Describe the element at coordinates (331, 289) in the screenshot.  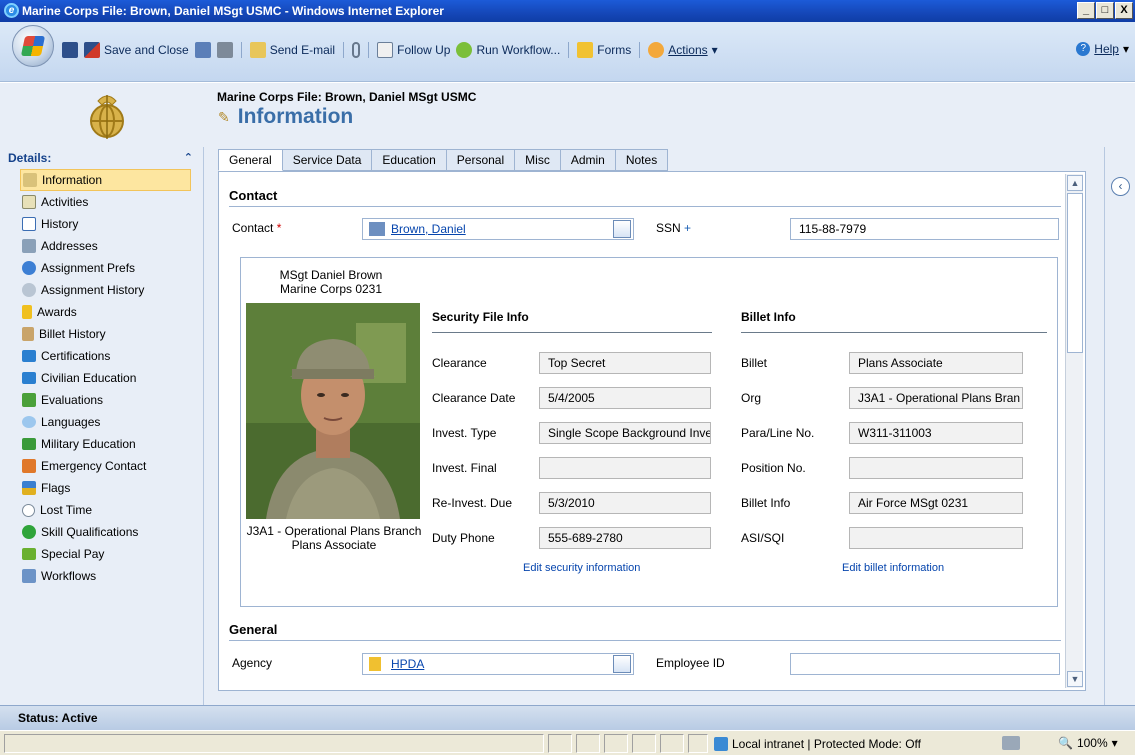
I see `profile-name-line2: Marine Corps 0231` at that location.